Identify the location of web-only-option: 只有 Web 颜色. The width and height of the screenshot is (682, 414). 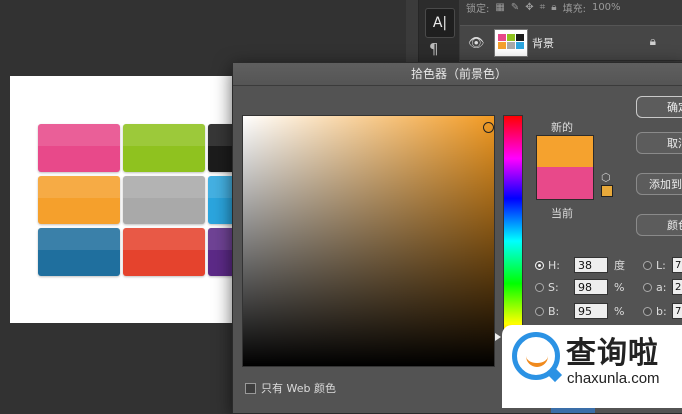
(290, 388).